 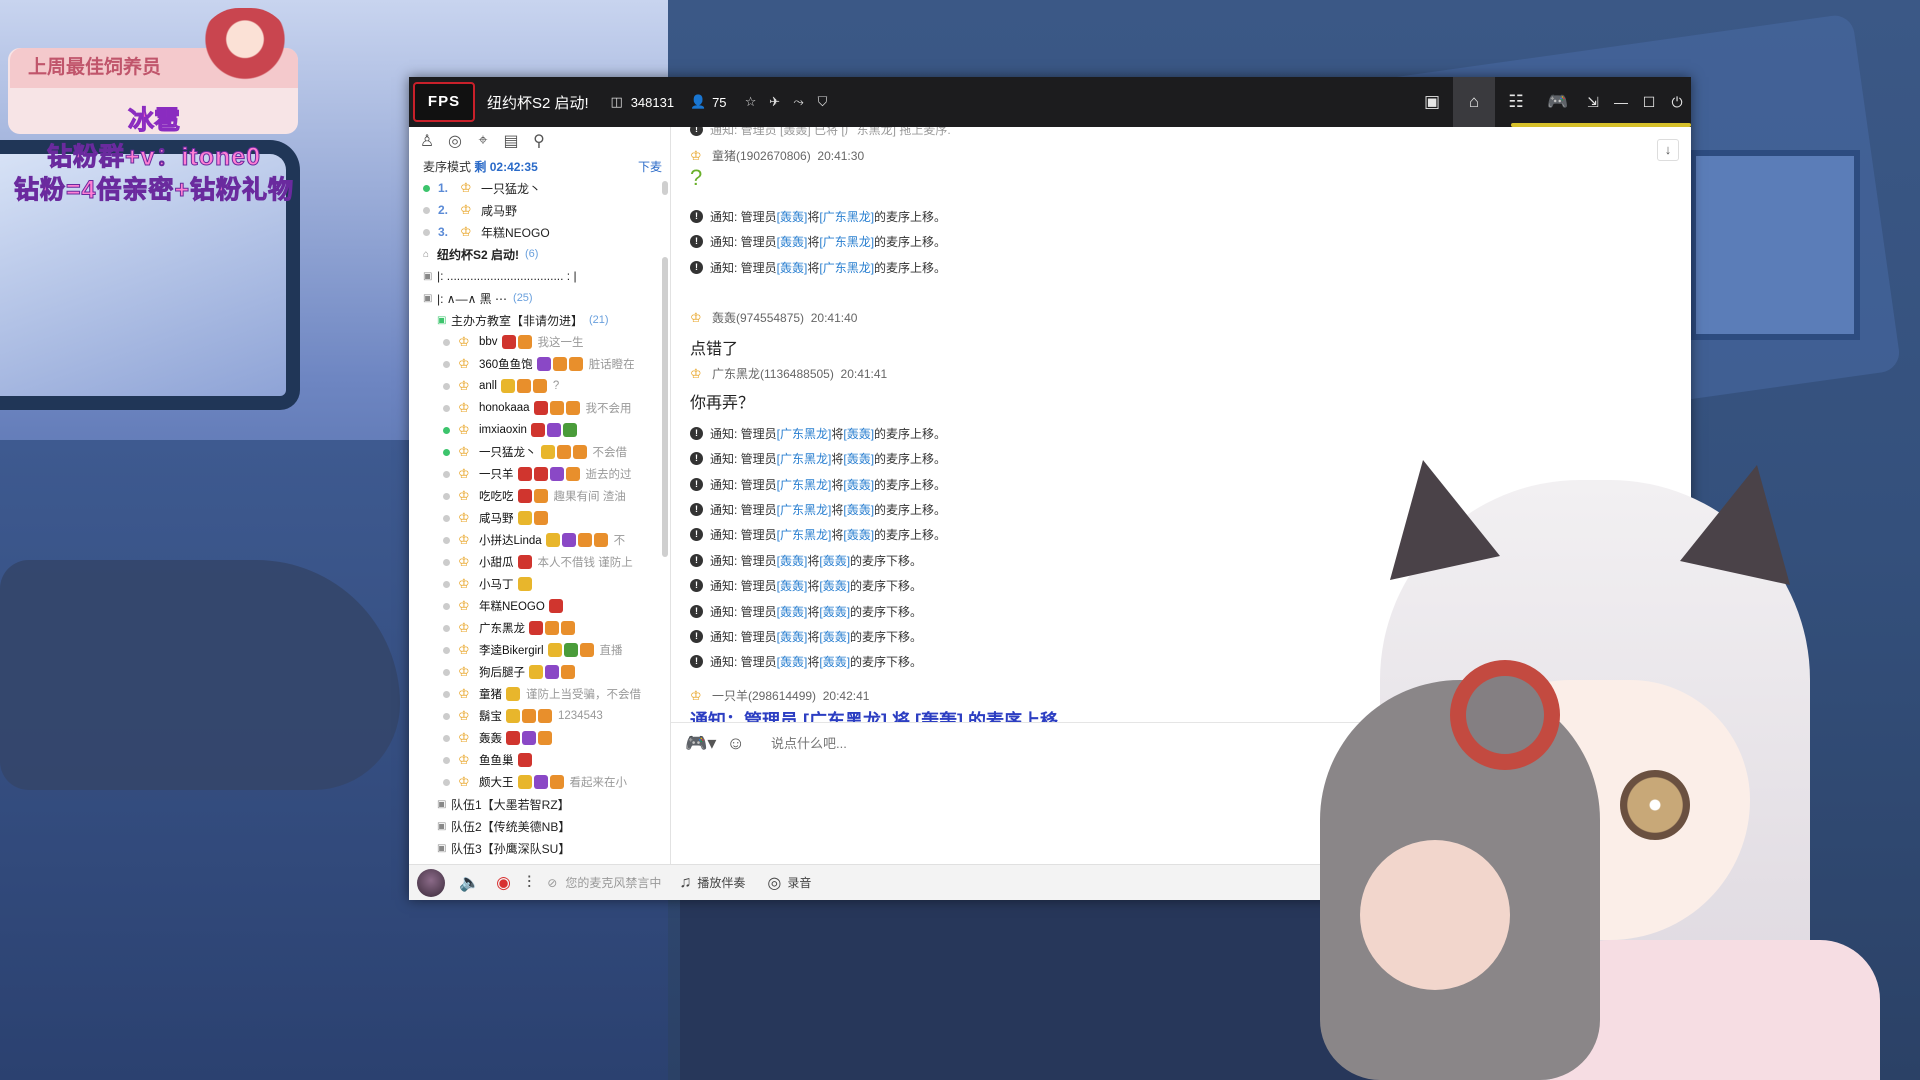 What do you see at coordinates (712, 883) in the screenshot?
I see `play-accompany-button: ♫ 播放伴奏` at bounding box center [712, 883].